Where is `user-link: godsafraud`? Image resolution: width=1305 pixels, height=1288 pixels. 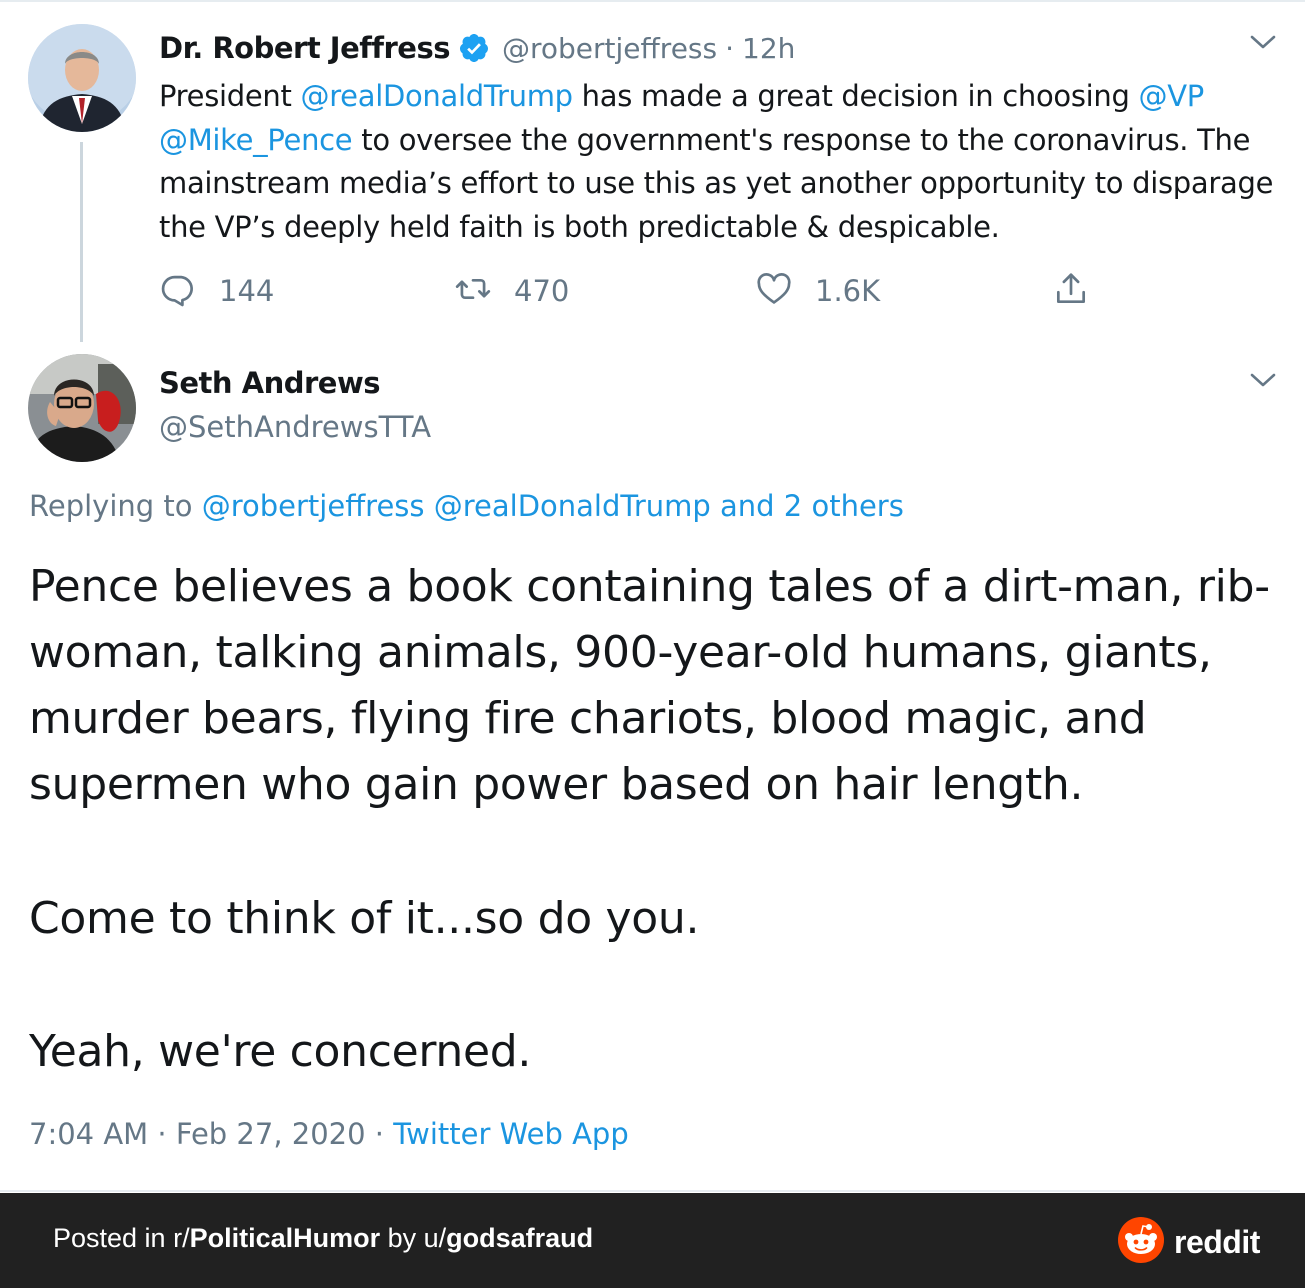 user-link: godsafraud is located at coordinates (519, 1238).